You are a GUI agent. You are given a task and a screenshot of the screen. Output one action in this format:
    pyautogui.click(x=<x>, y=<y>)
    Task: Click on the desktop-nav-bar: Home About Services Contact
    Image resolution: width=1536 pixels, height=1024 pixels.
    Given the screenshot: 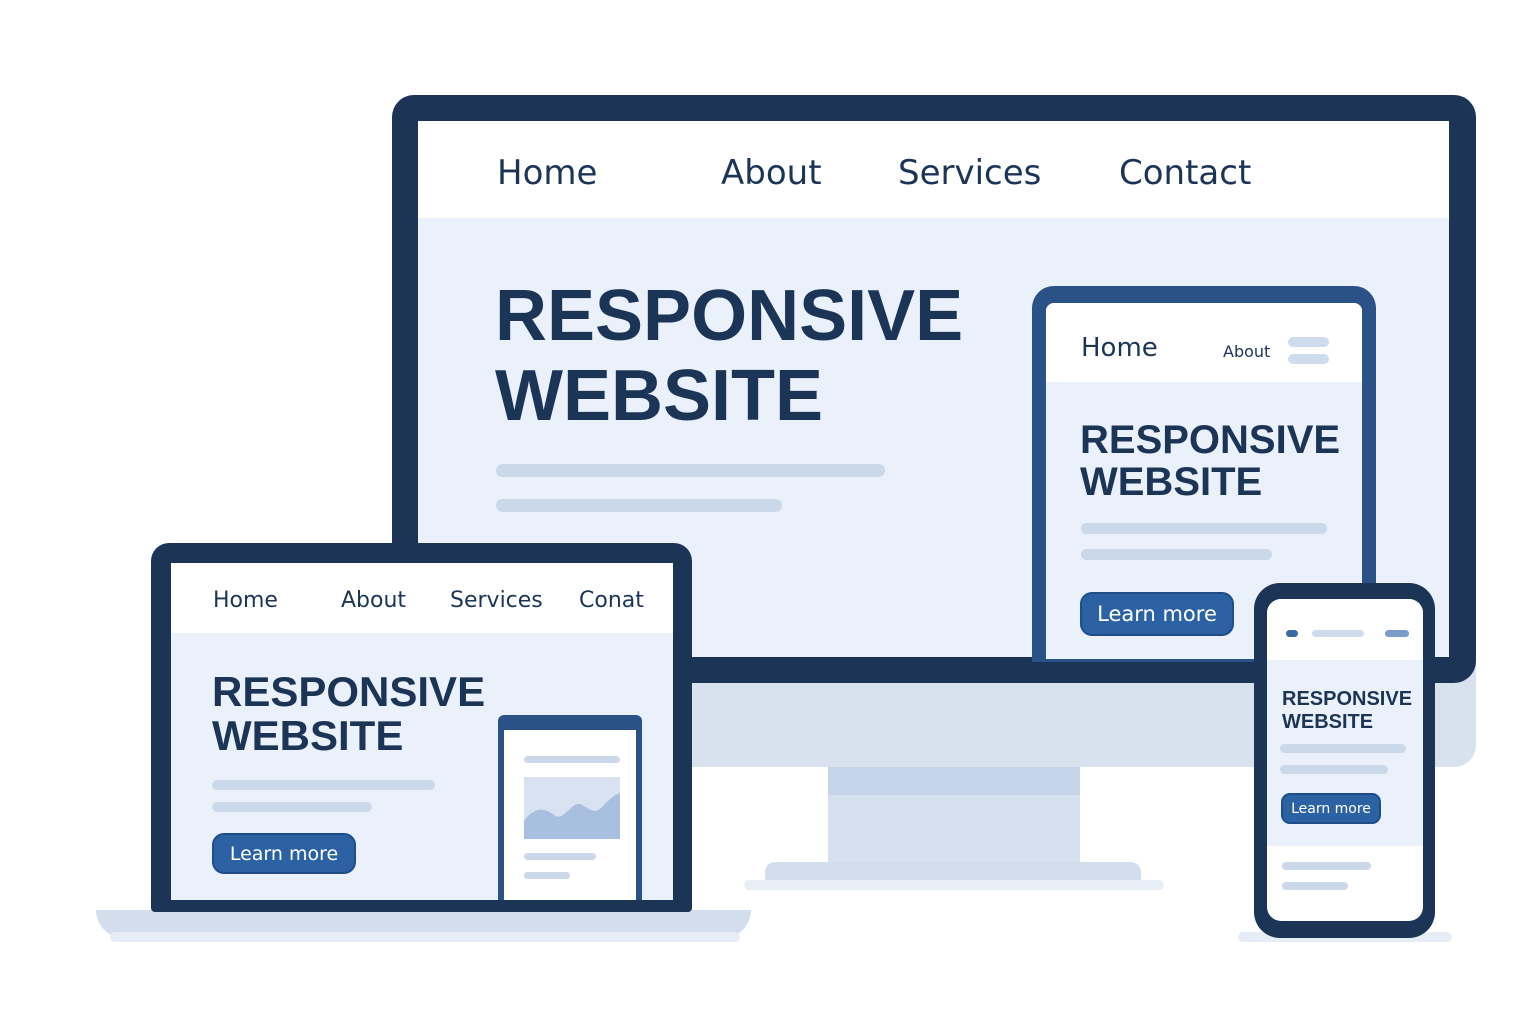 What is the action you would take?
    pyautogui.click(x=933, y=169)
    